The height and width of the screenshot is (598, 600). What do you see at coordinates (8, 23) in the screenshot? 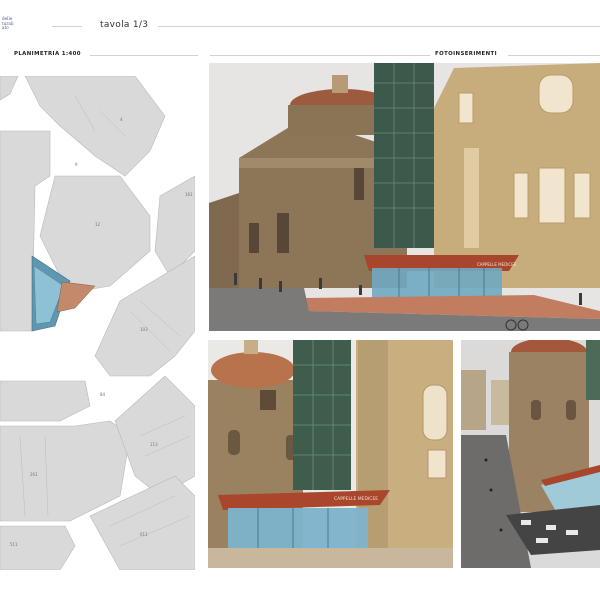
I see `institution-logo: delle turali ato` at bounding box center [8, 23].